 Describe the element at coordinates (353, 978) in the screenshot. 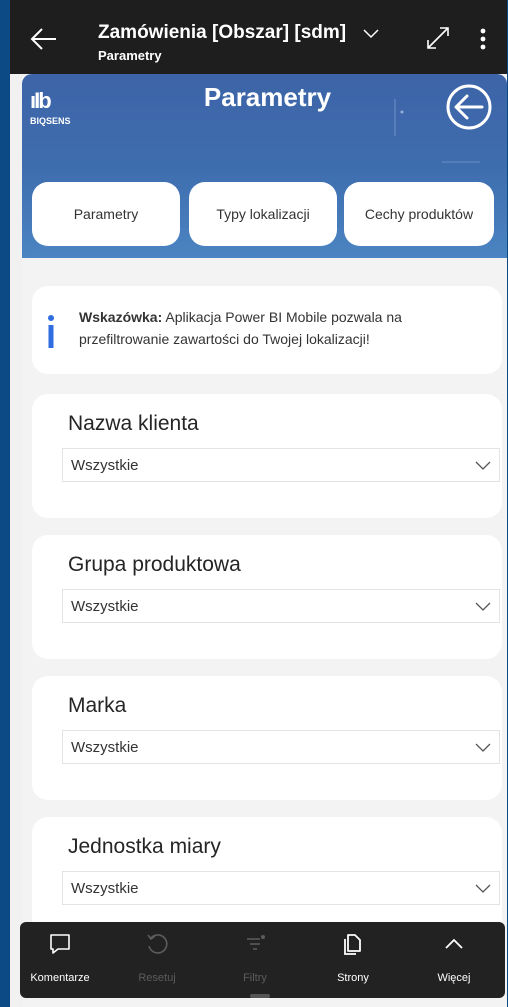

I see `toolbar-label: Strony` at that location.